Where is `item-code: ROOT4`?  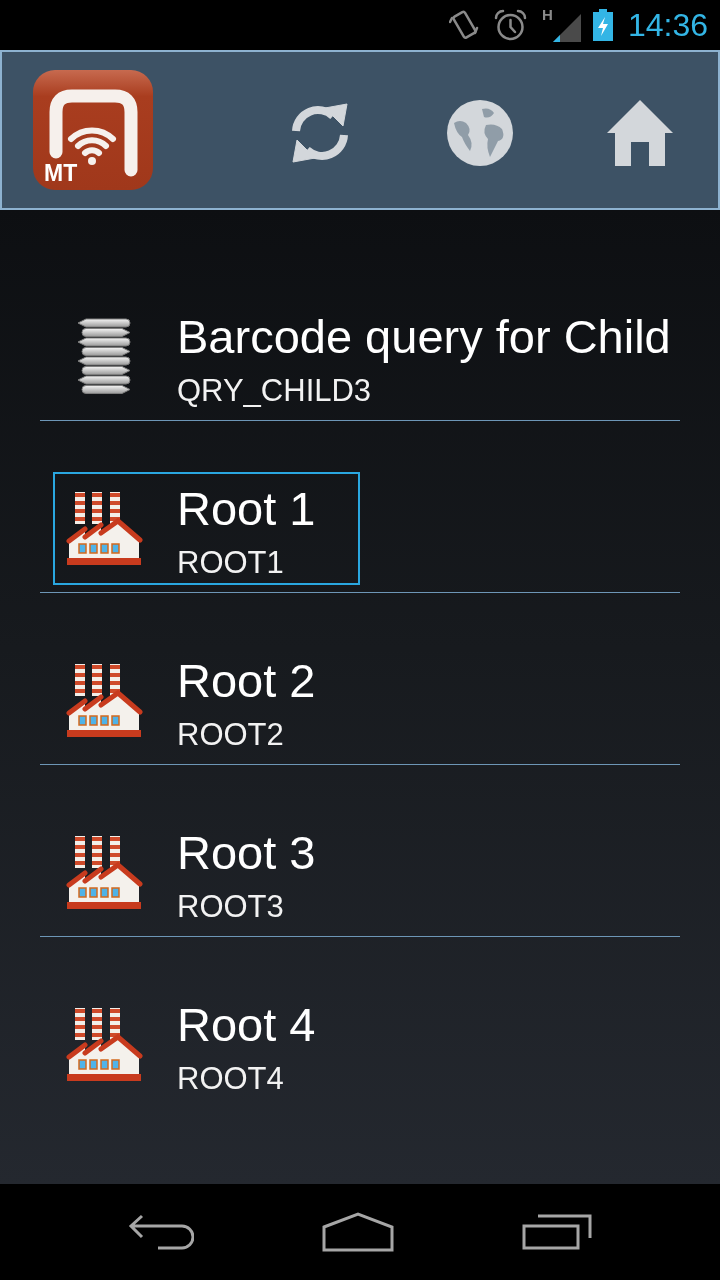
item-code: ROOT4 is located at coordinates (231, 1079).